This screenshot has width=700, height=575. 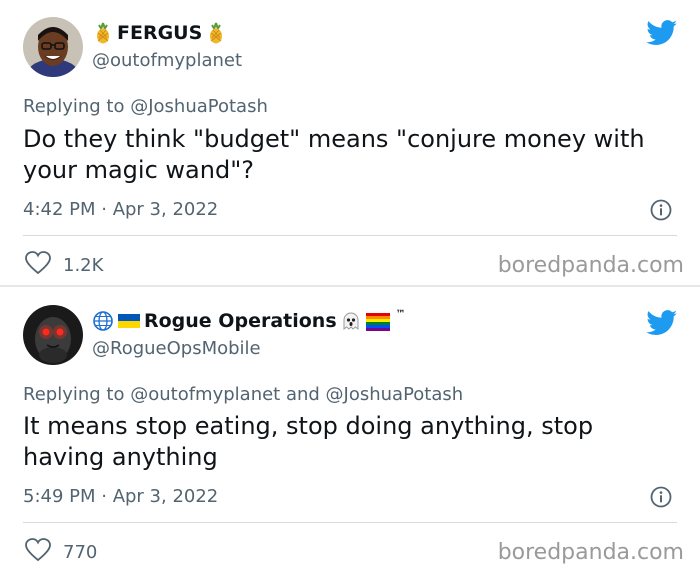 I want to click on globe-icon, so click(x=103, y=321).